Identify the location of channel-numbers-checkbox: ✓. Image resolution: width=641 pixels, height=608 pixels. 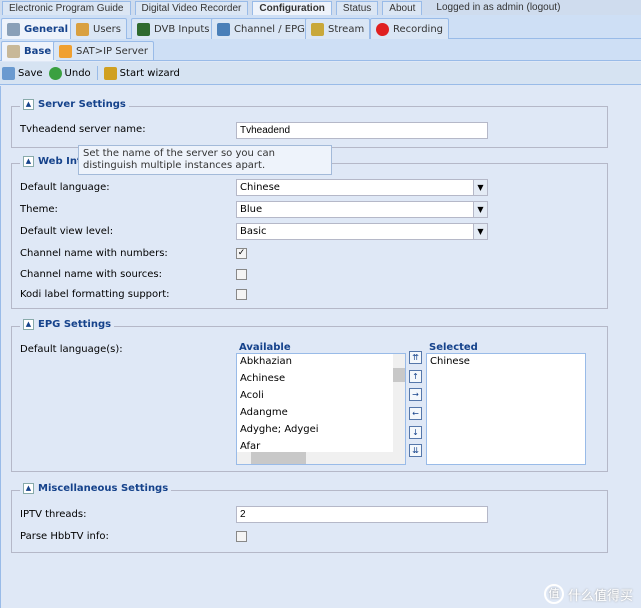
(241, 253).